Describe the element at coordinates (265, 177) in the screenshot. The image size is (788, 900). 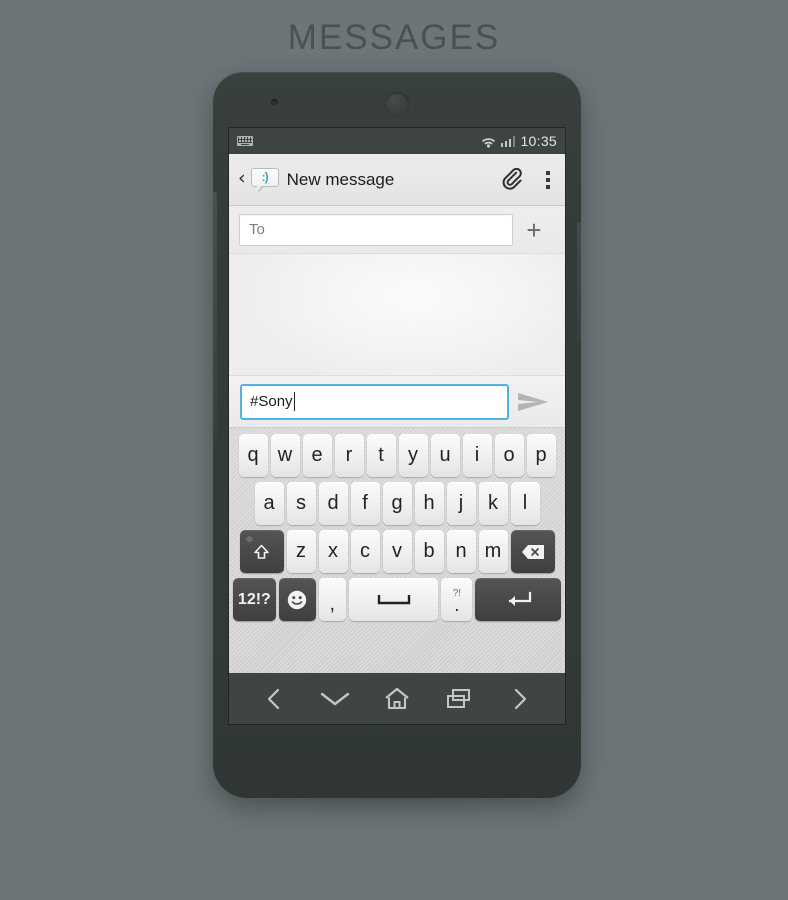
I see `message-bubble-face: :)` at that location.